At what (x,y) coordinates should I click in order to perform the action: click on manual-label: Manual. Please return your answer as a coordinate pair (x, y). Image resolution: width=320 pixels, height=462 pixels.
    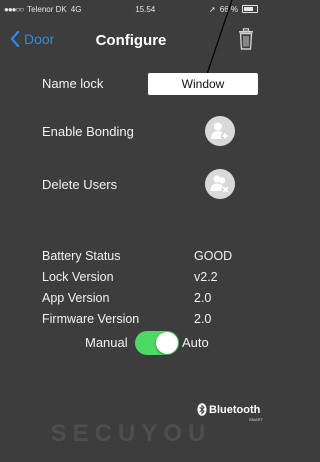
    Looking at the image, I should click on (106, 342).